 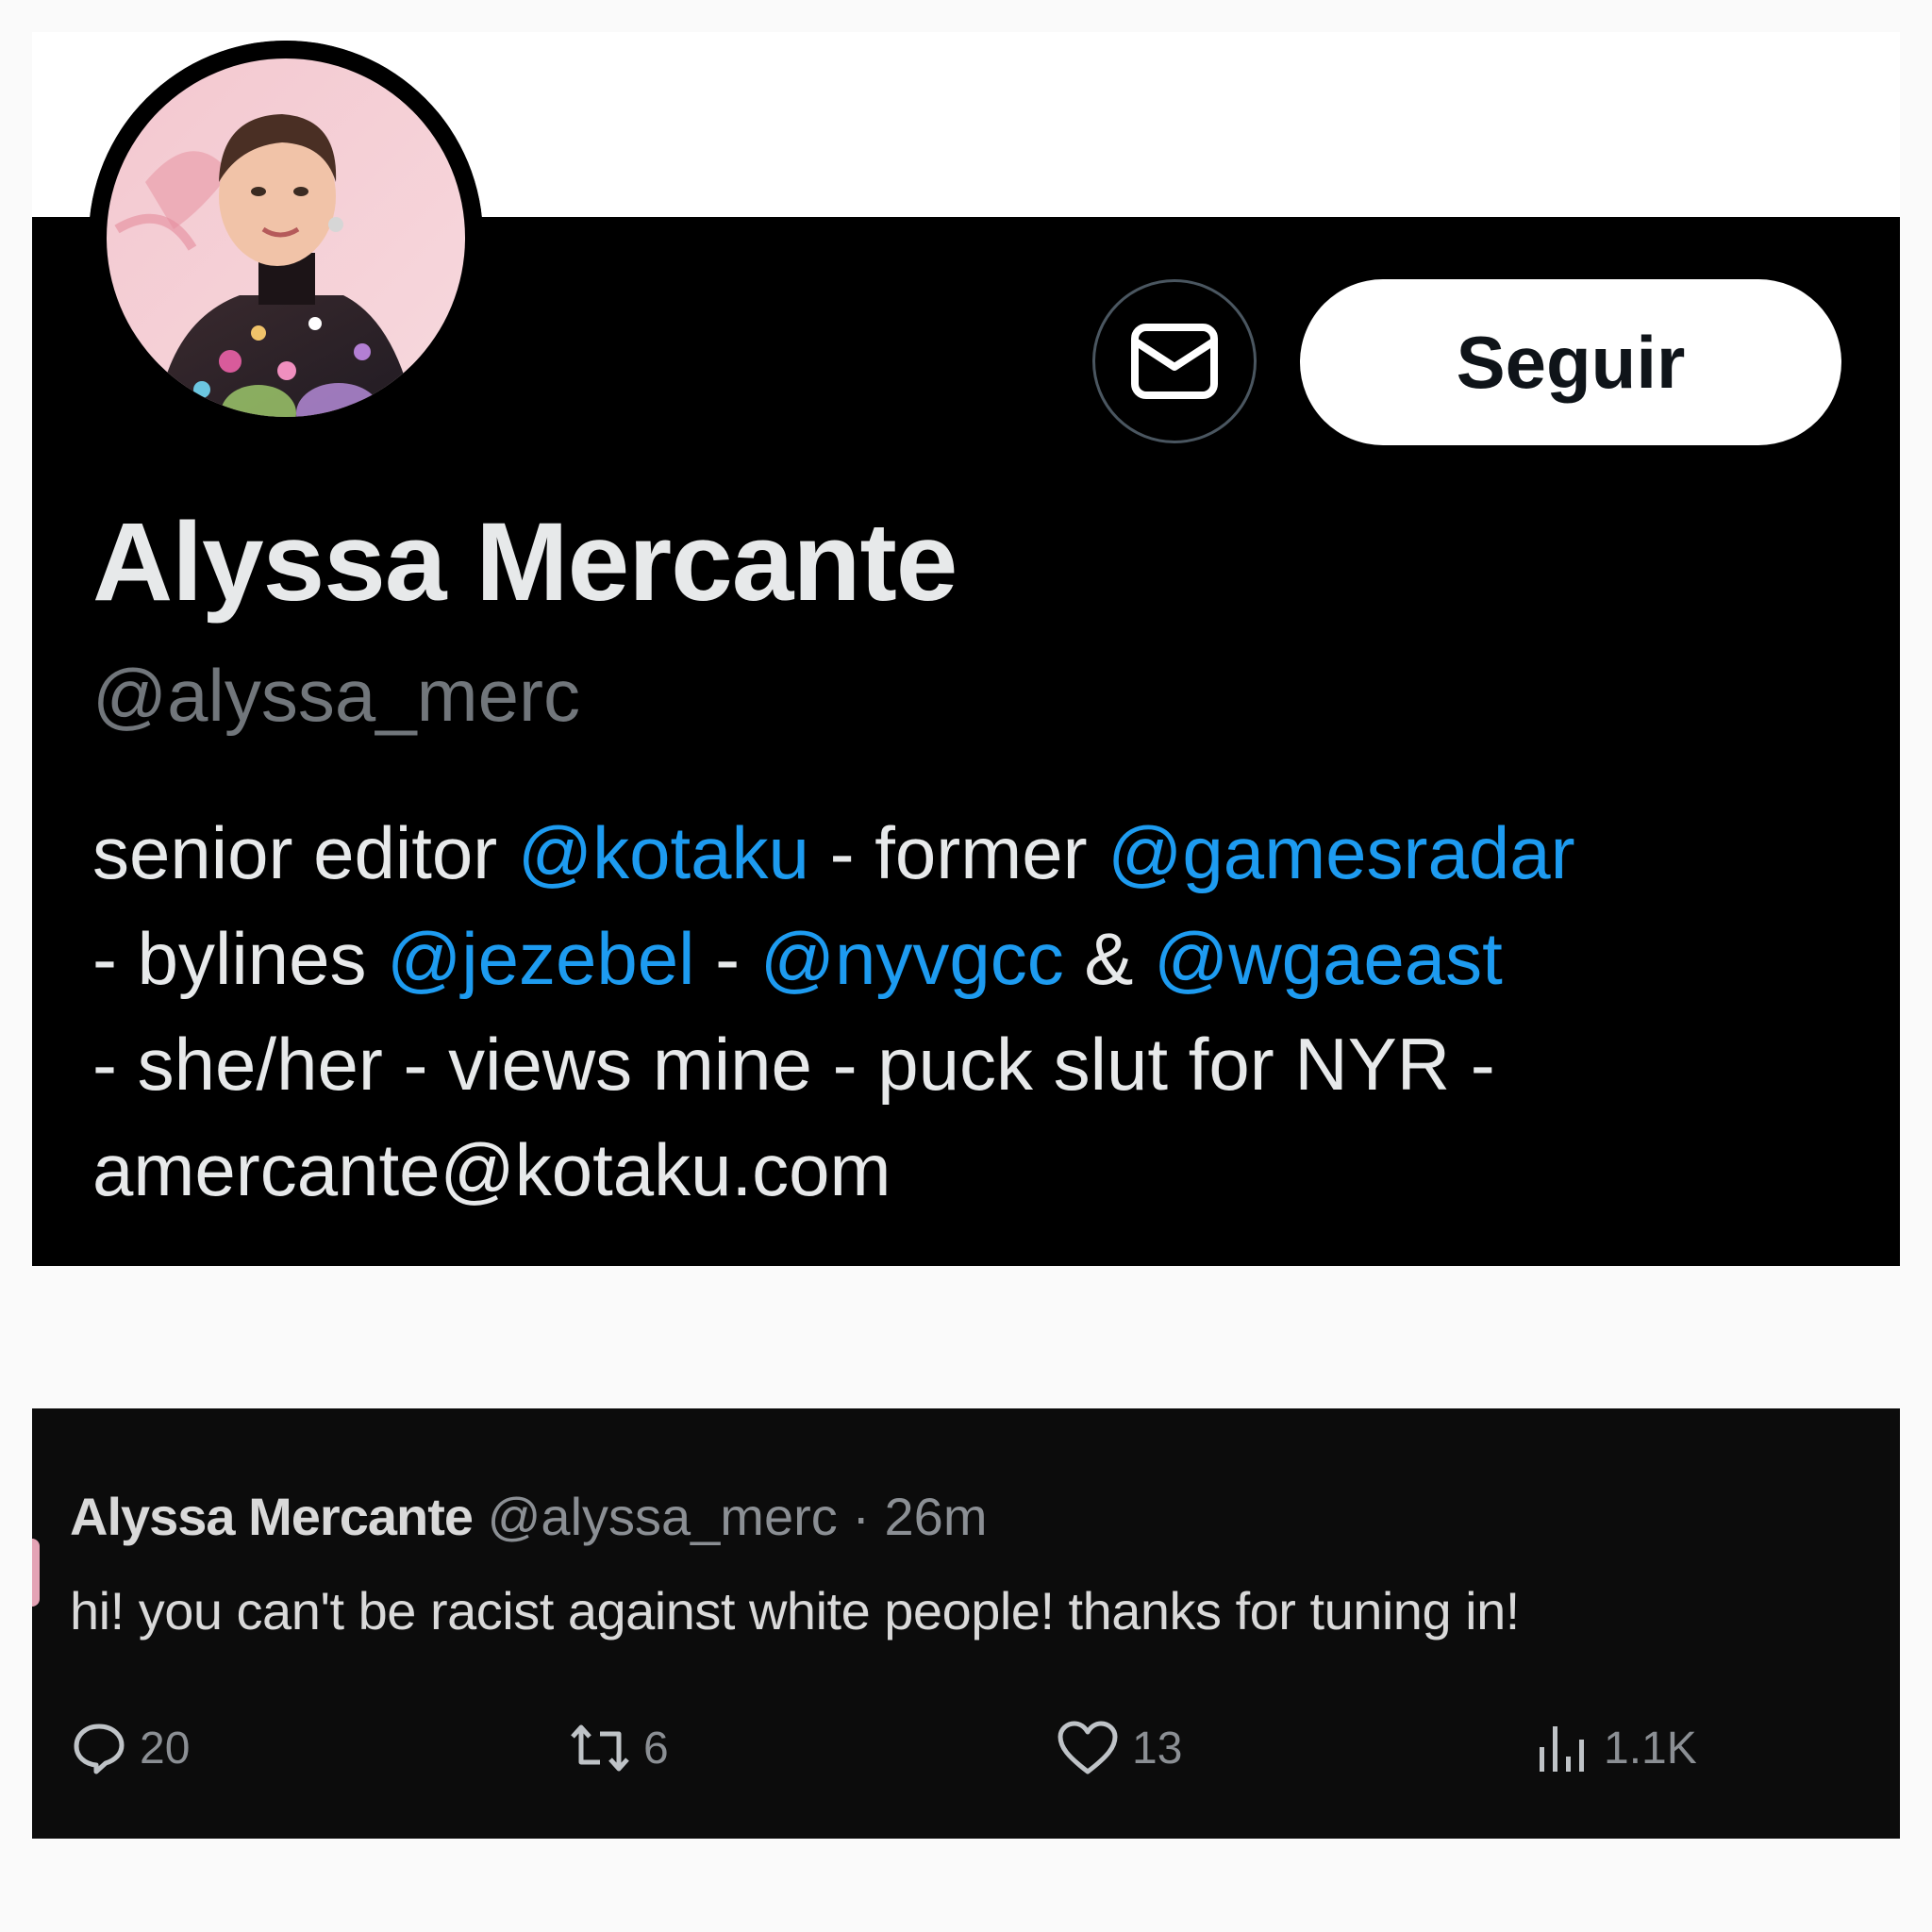 I want to click on bio-text: - bylines, so click(x=240, y=959).